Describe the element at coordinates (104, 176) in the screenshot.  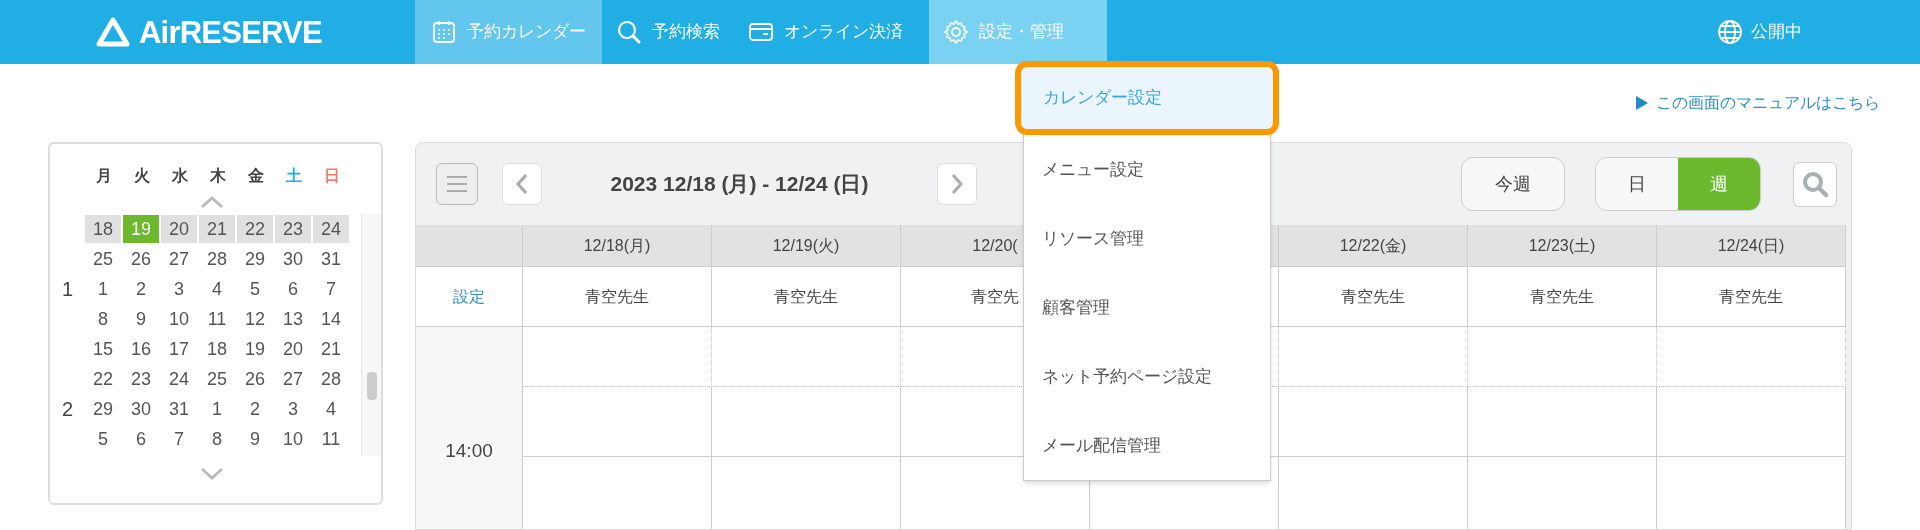
I see `weekday-label: 月` at that location.